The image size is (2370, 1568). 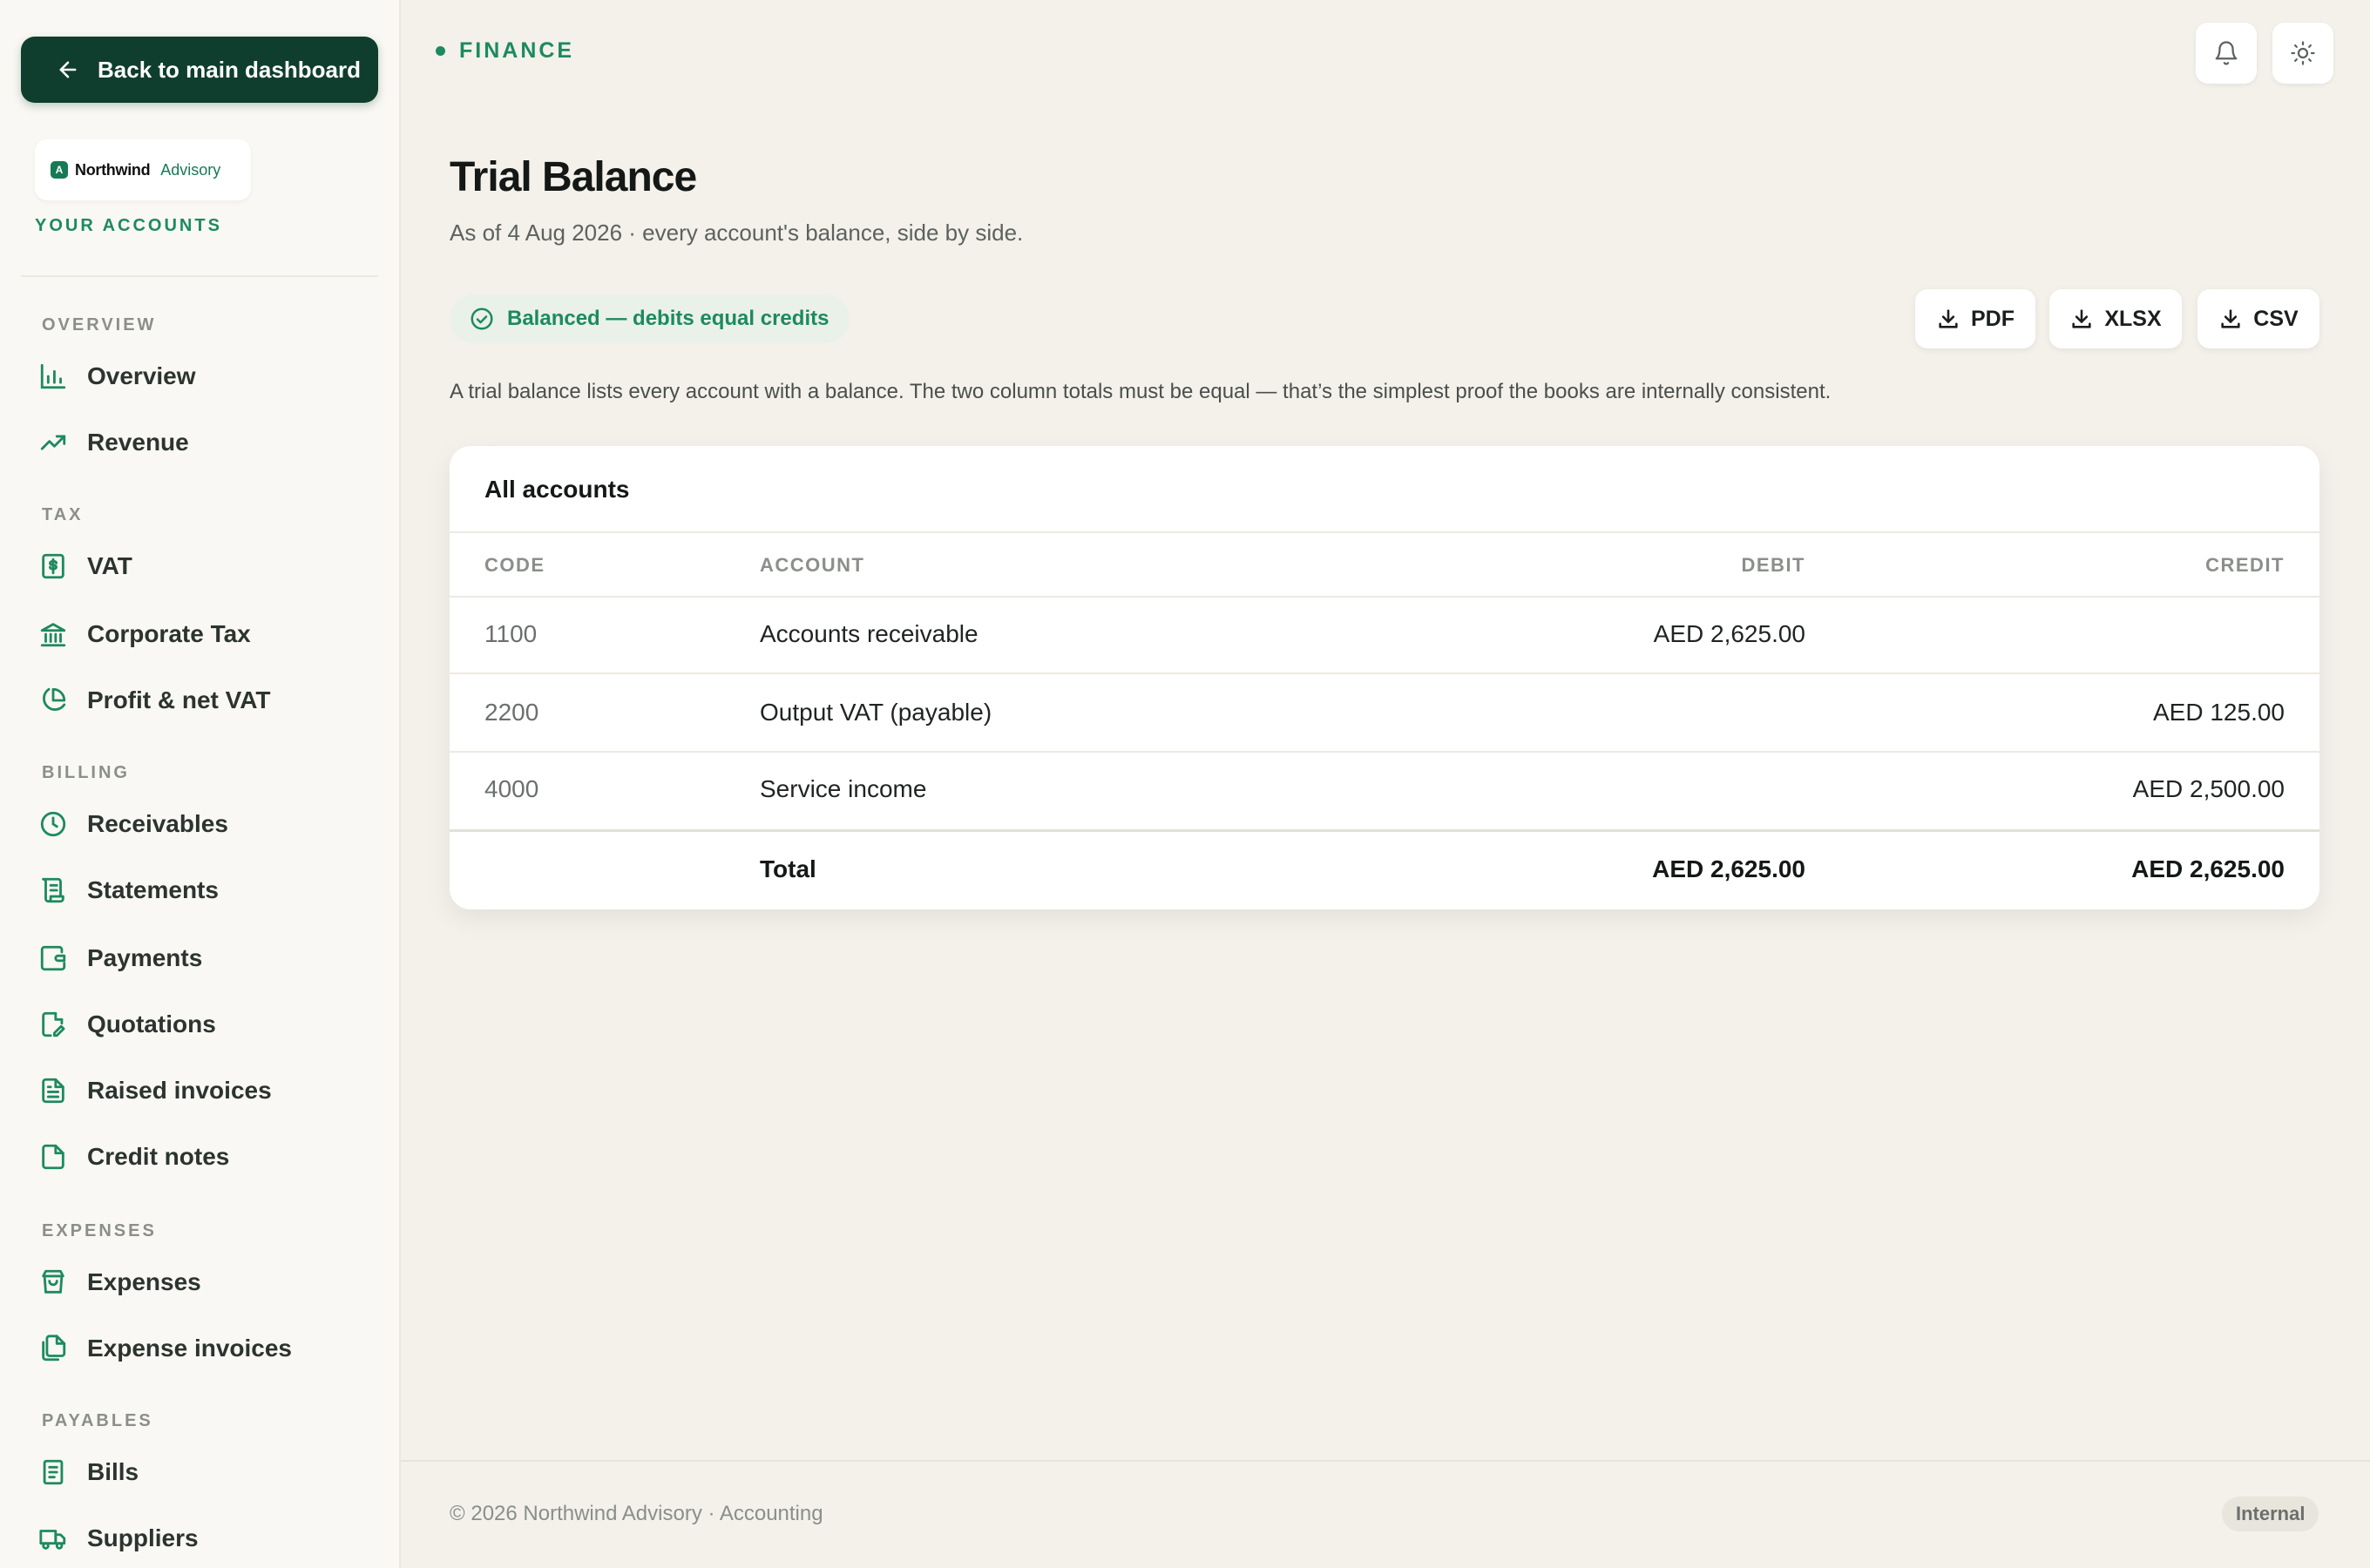 What do you see at coordinates (53, 566) in the screenshot?
I see `receipt-dollar-icon` at bounding box center [53, 566].